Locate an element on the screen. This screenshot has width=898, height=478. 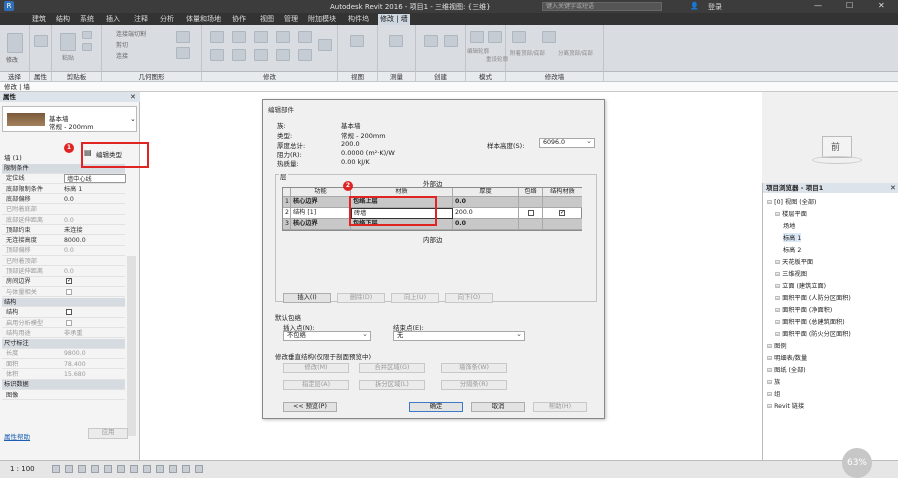
browser-item: ⊟ 面积平面 (净面积) is located at coordinates (803, 309).